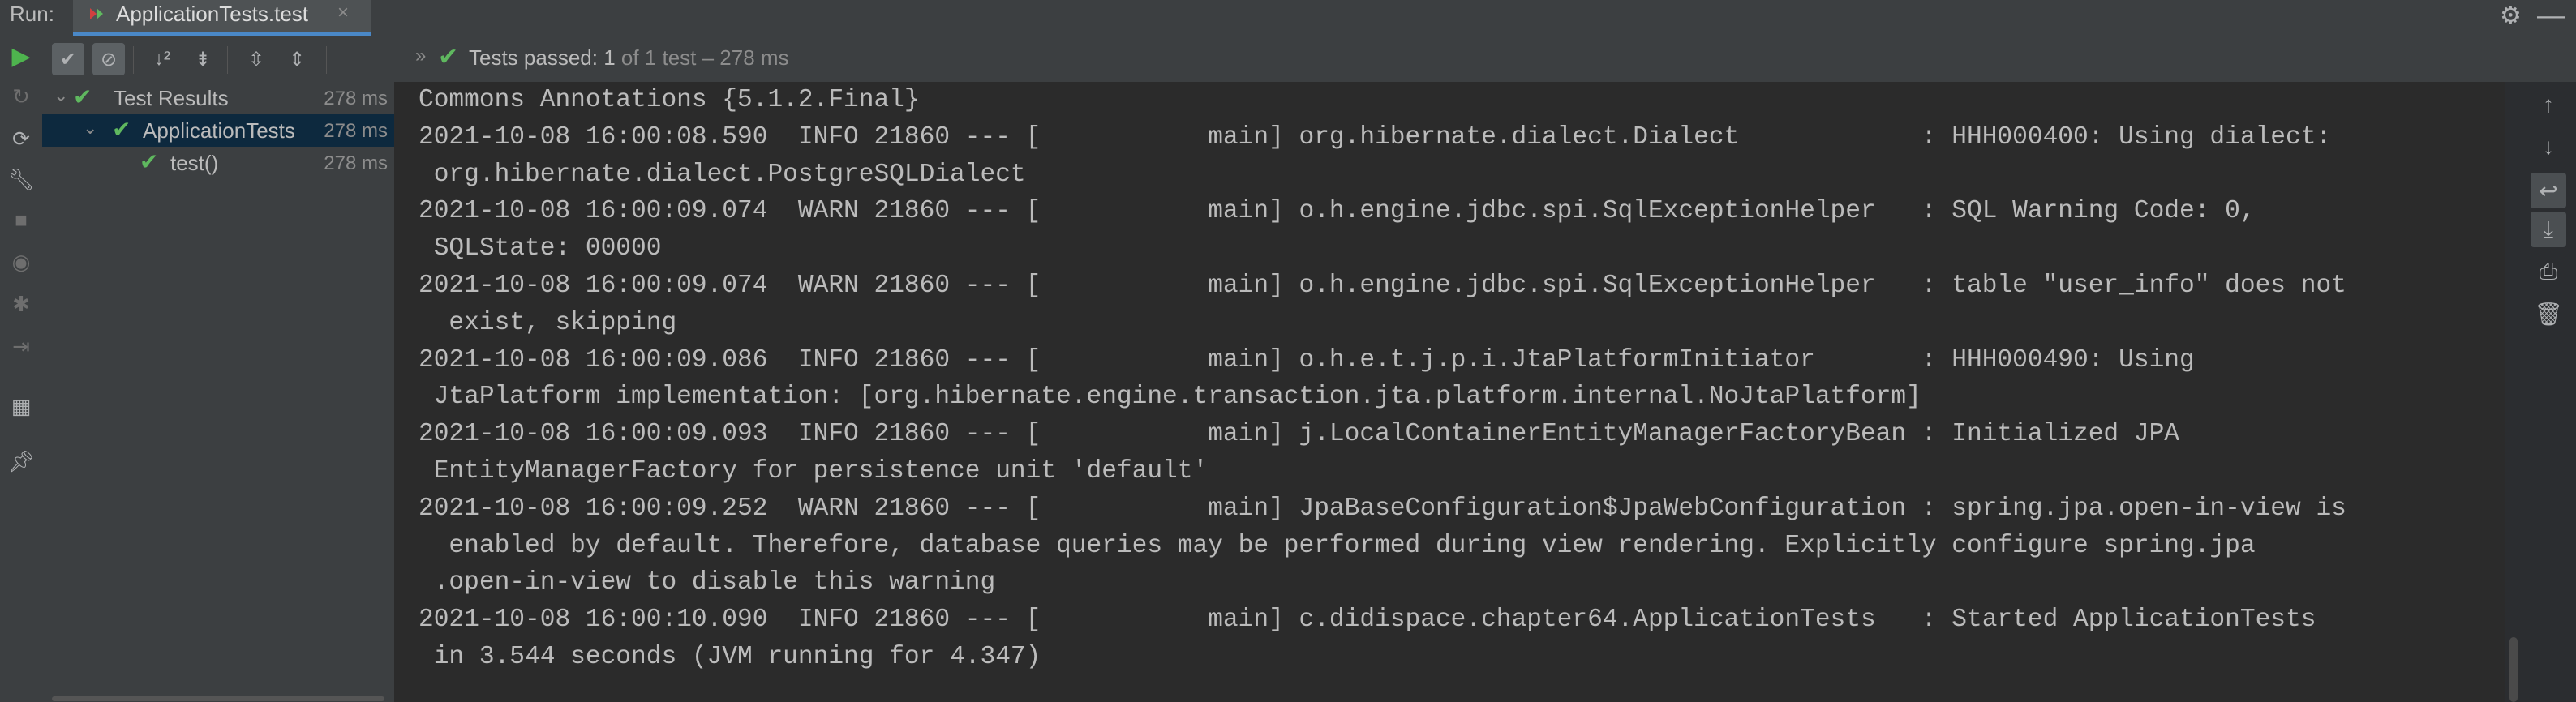 This screenshot has width=2576, height=702. I want to click on vertical-scrollbar, so click(2513, 669).